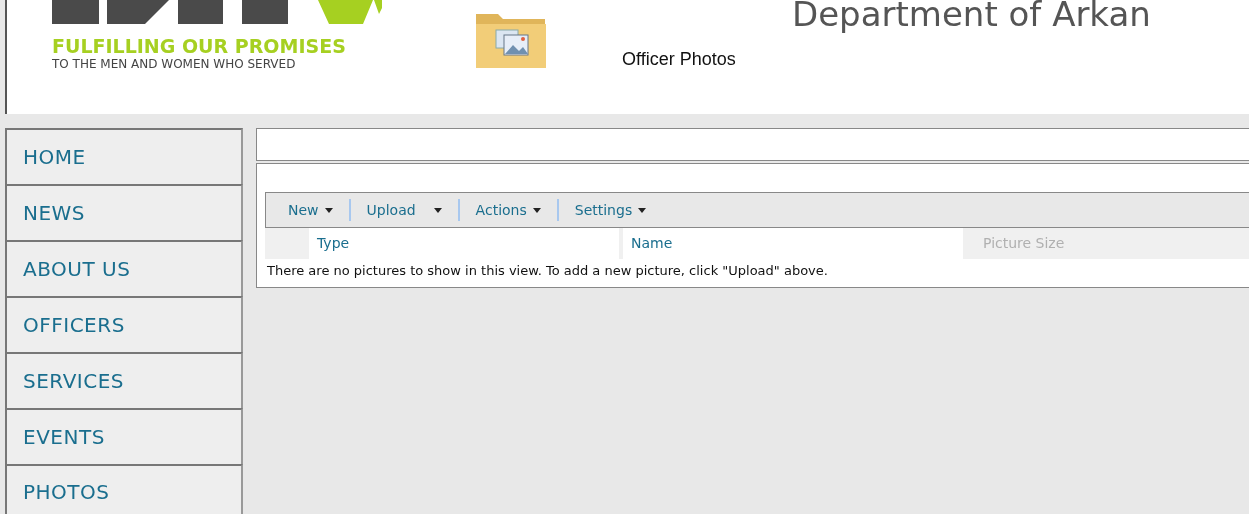 Image resolution: width=1249 pixels, height=514 pixels. I want to click on nav-item: NEWS, so click(124, 212).